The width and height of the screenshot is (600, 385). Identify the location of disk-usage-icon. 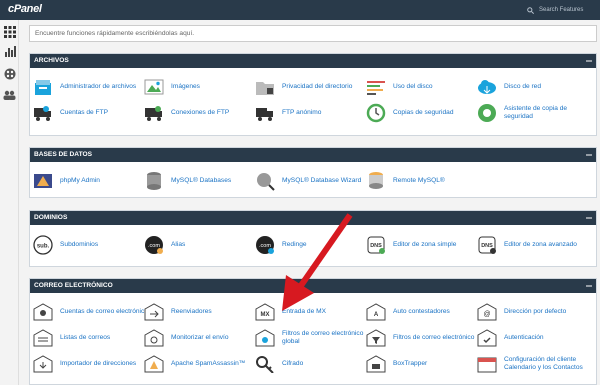
(376, 87).